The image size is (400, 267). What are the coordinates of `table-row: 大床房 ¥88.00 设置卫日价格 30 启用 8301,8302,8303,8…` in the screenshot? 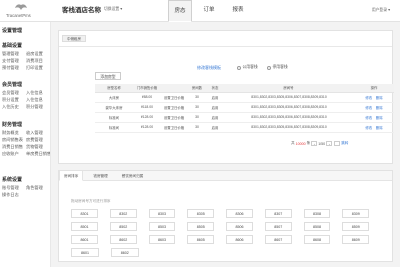 It's located at (244, 97).